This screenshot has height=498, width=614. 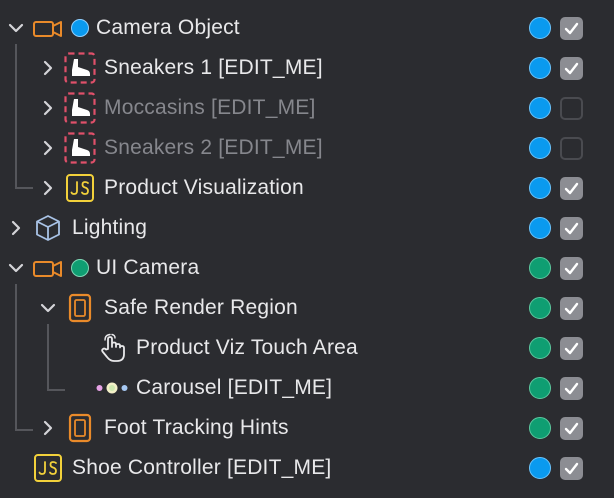 What do you see at coordinates (210, 107) in the screenshot?
I see `tree-item-label: Moccasins [EDIT_ME]` at bounding box center [210, 107].